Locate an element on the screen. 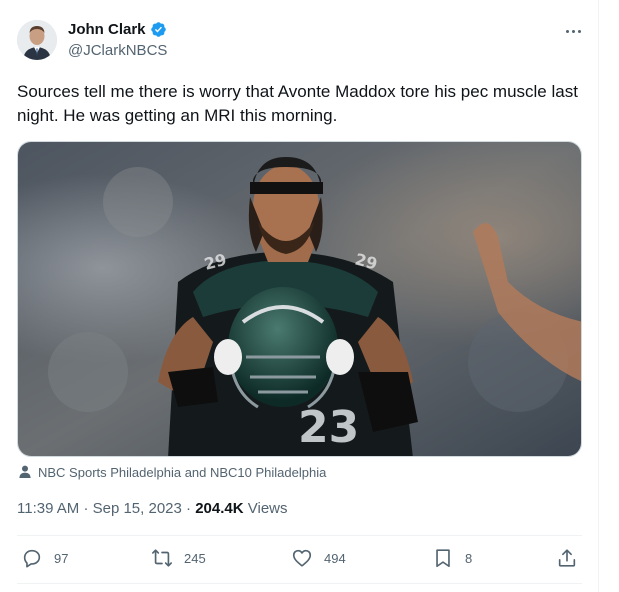  person-icon is located at coordinates (25, 471).